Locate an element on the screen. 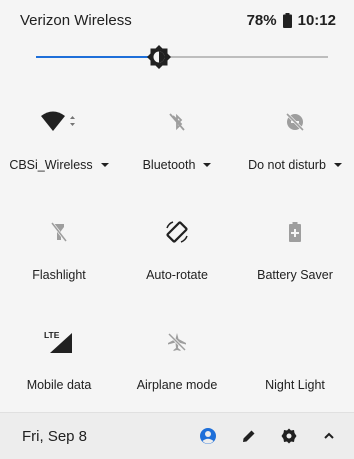 Image resolution: width=354 pixels, height=459 pixels. chevron-up-icon is located at coordinates (329, 435).